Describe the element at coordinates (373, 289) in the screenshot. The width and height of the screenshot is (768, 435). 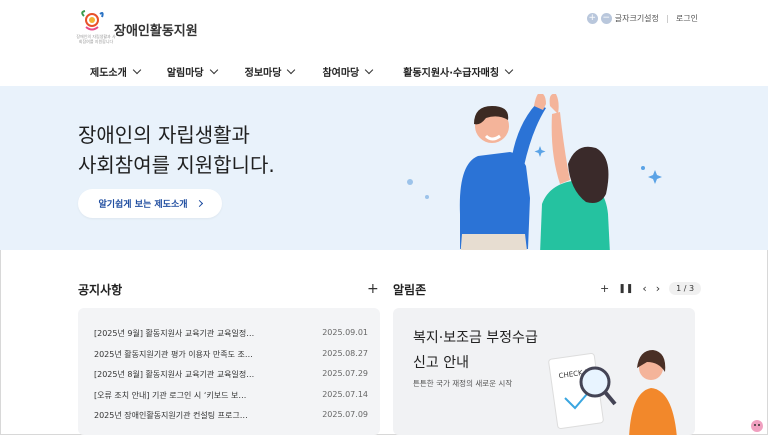
I see `notice-more-icon: +` at that location.